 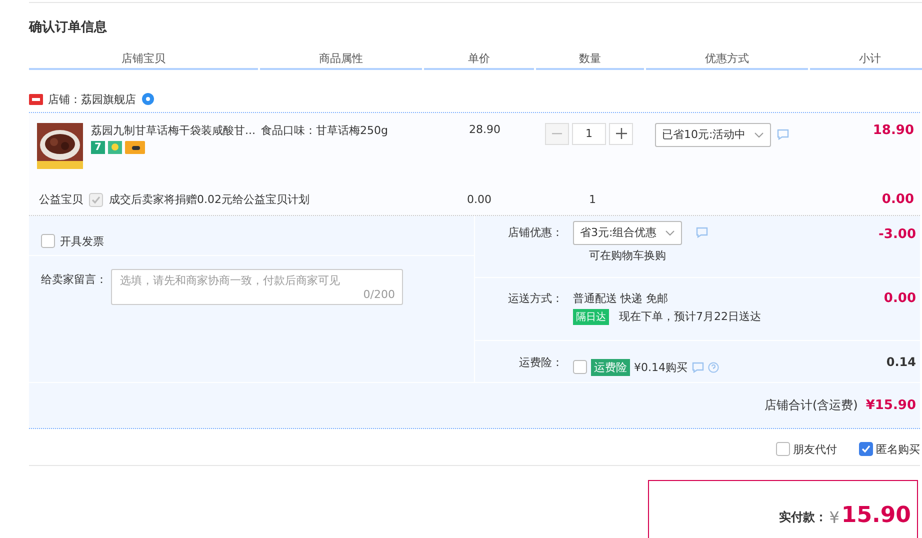 What do you see at coordinates (74, 280) in the screenshot?
I see `message-label: 给卖家留言：` at bounding box center [74, 280].